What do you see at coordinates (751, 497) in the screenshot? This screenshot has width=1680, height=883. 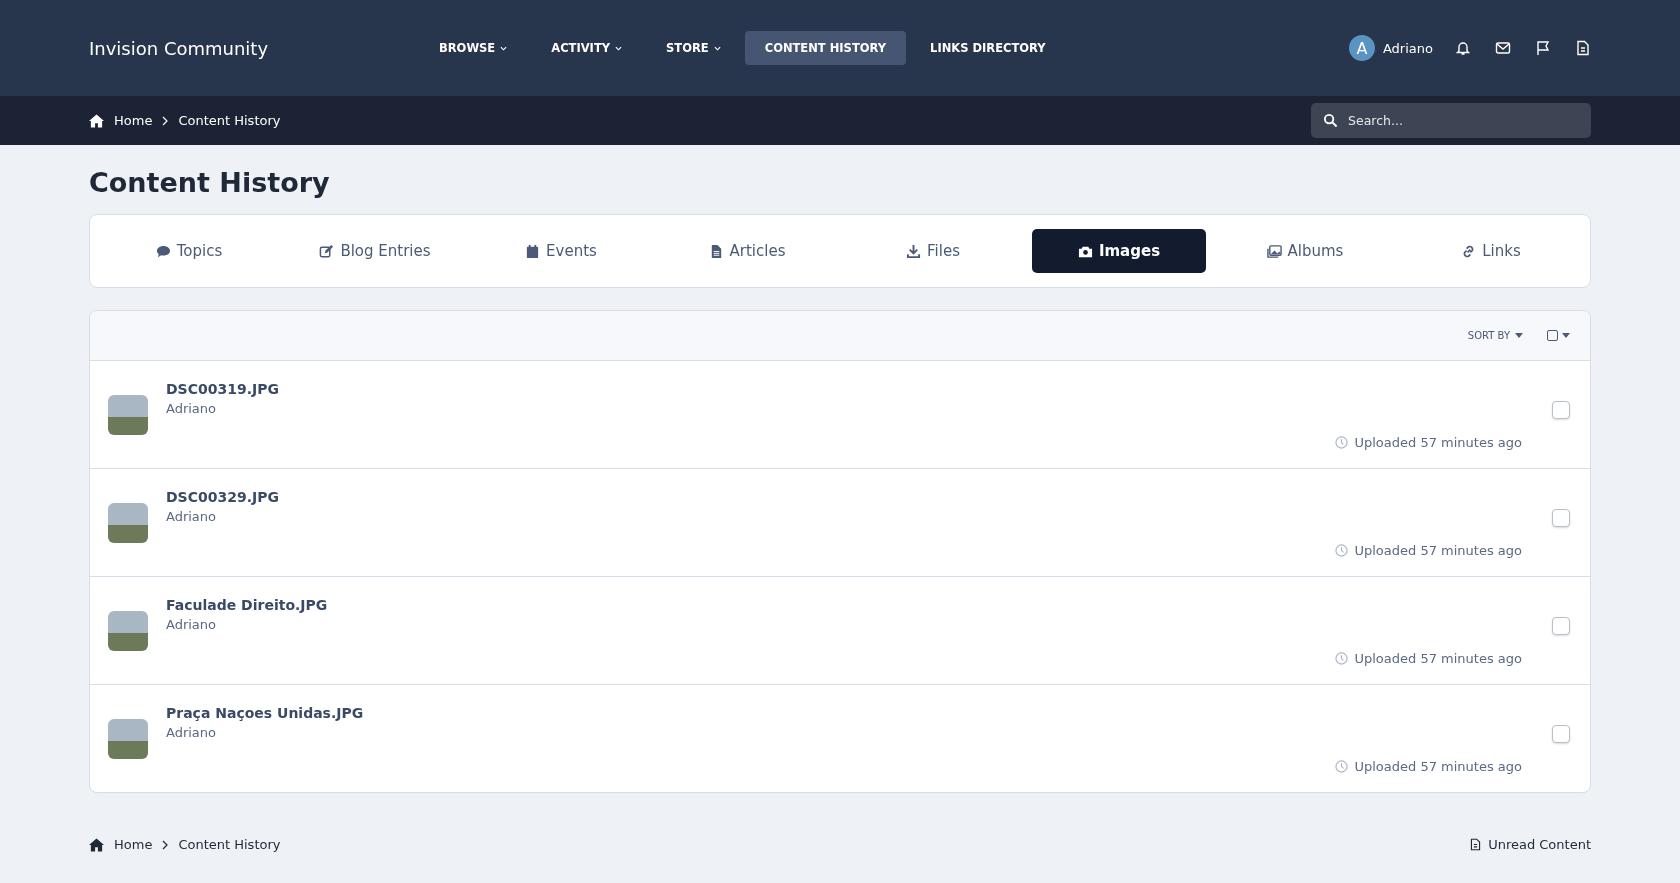 I see `image-title-link: DSC00329.JPG` at bounding box center [751, 497].